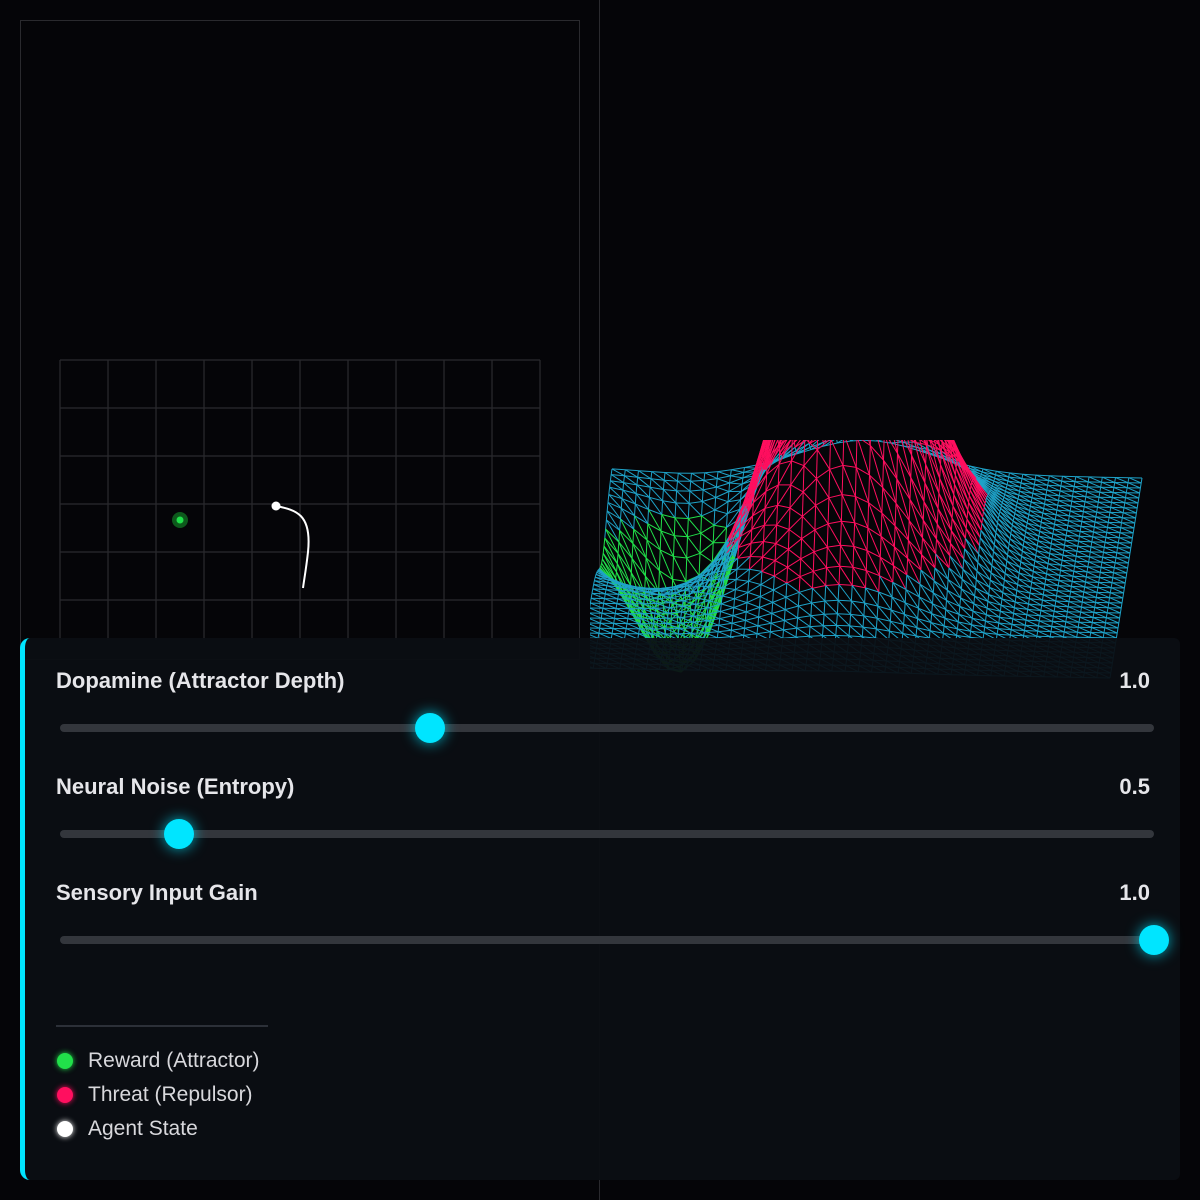  Describe the element at coordinates (180, 520) in the screenshot. I see `reward-marker-core` at that location.